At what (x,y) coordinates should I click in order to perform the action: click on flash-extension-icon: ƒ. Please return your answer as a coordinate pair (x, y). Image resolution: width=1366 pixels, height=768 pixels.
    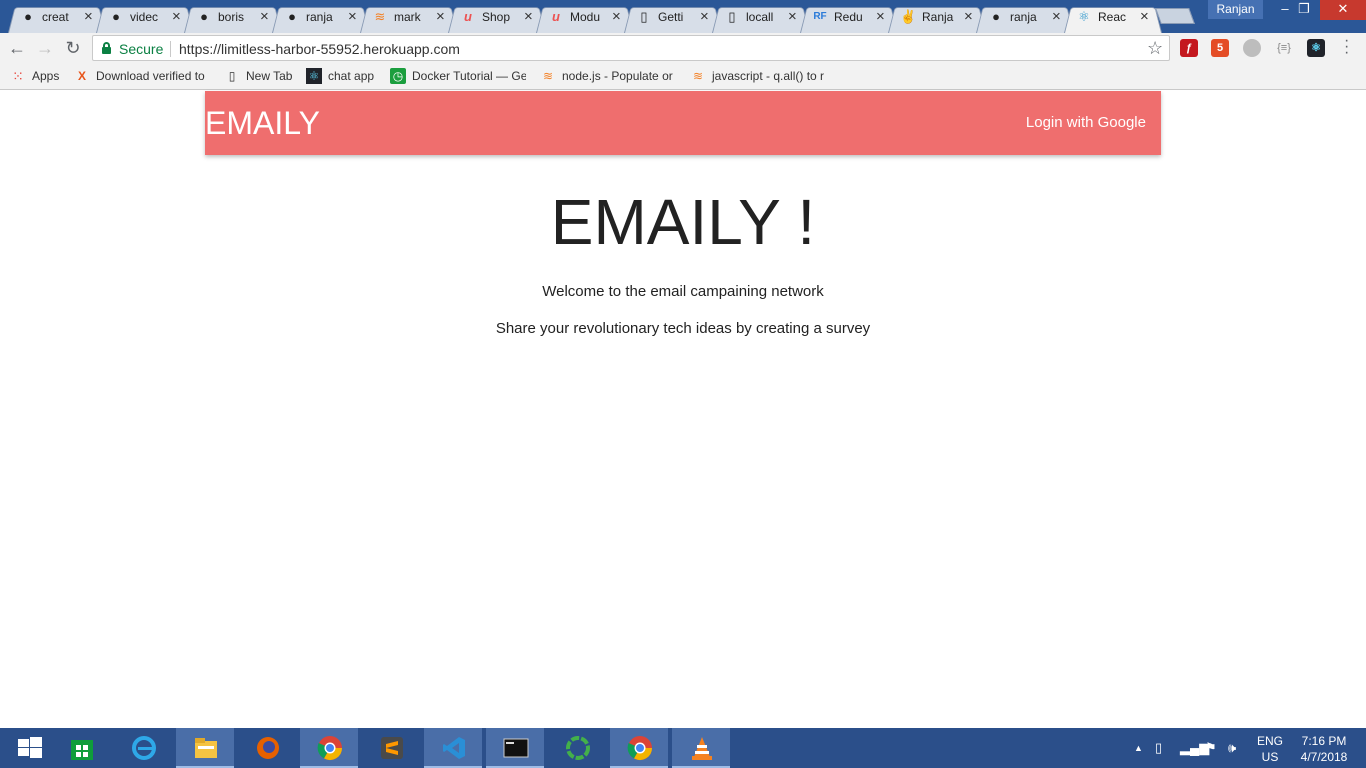
    Looking at the image, I should click on (1189, 48).